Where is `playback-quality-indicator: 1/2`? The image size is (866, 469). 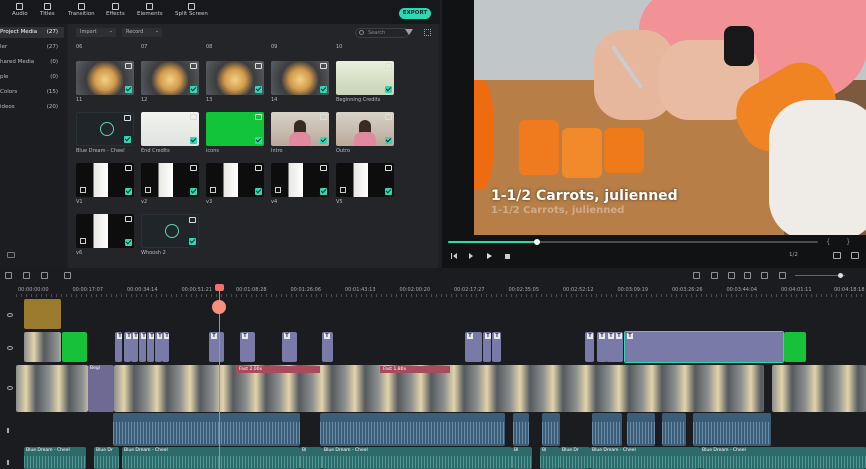
playback-quality-indicator: 1/2 is located at coordinates (793, 255).